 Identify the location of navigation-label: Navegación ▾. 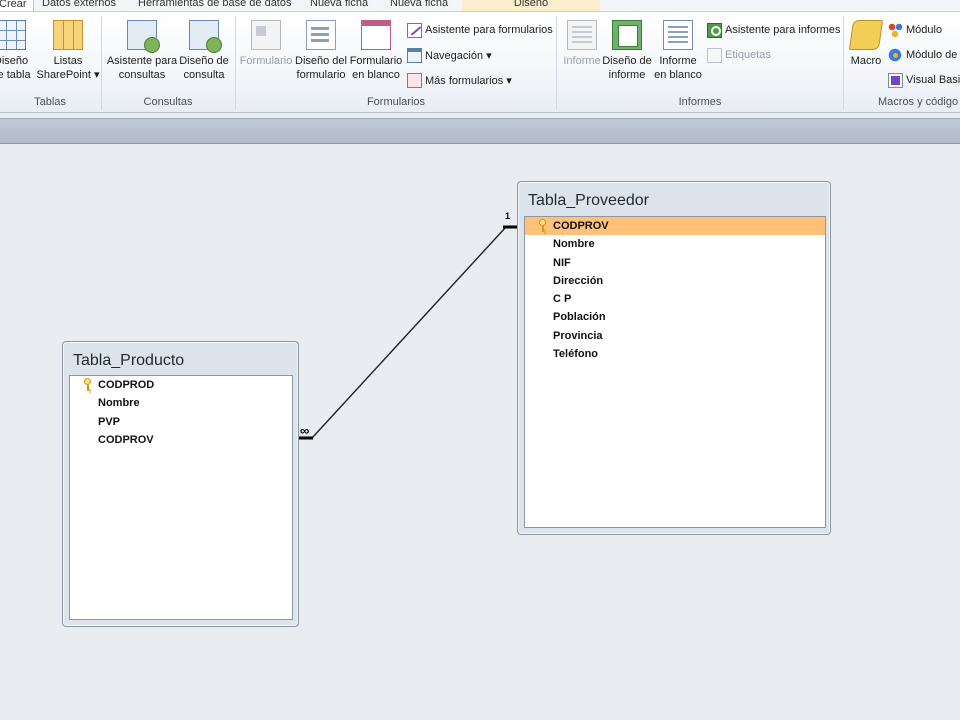
(458, 55).